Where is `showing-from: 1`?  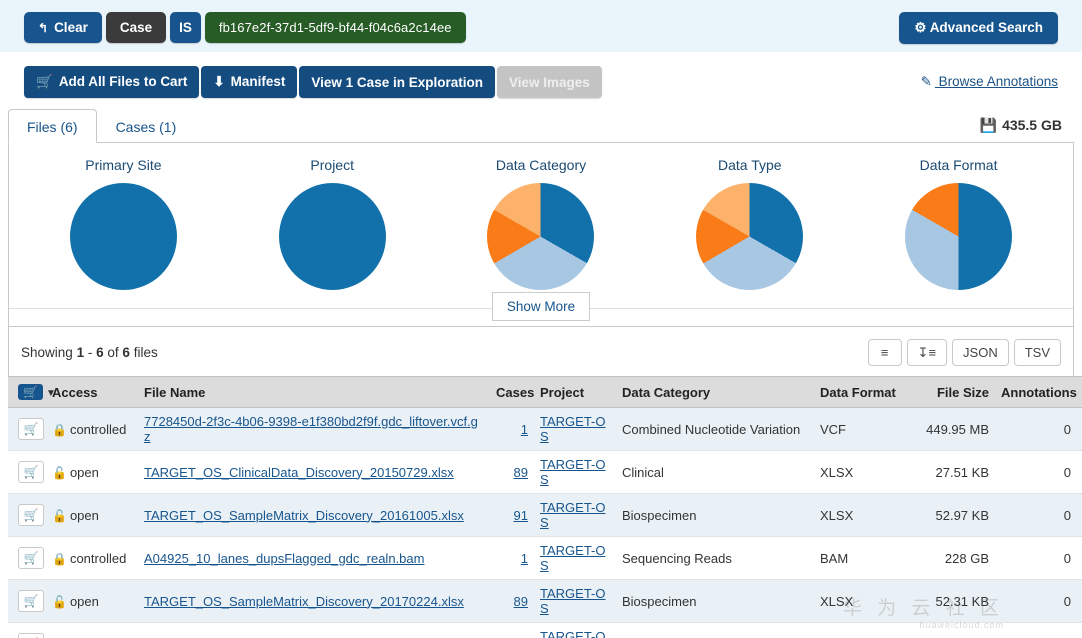
showing-from: 1 is located at coordinates (80, 352).